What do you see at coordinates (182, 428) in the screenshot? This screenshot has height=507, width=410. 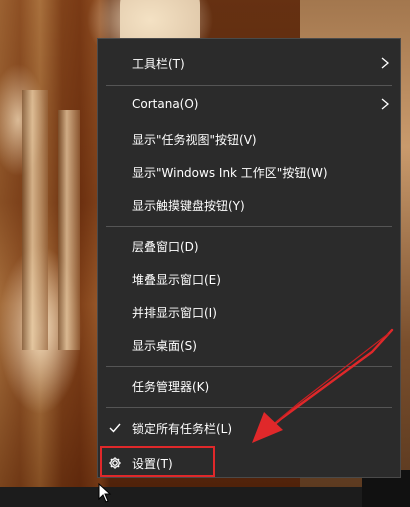 I see `menu-item-label: 锁定所有任务栏(L)` at bounding box center [182, 428].